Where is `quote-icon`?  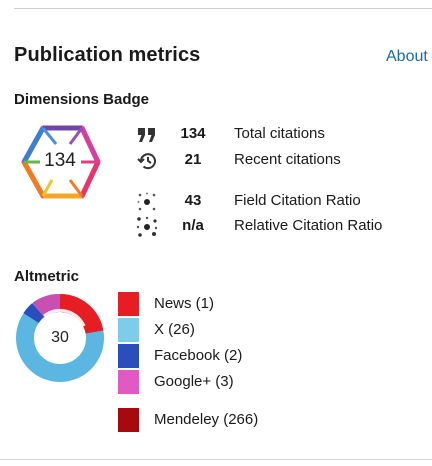
quote-icon is located at coordinates (147, 135).